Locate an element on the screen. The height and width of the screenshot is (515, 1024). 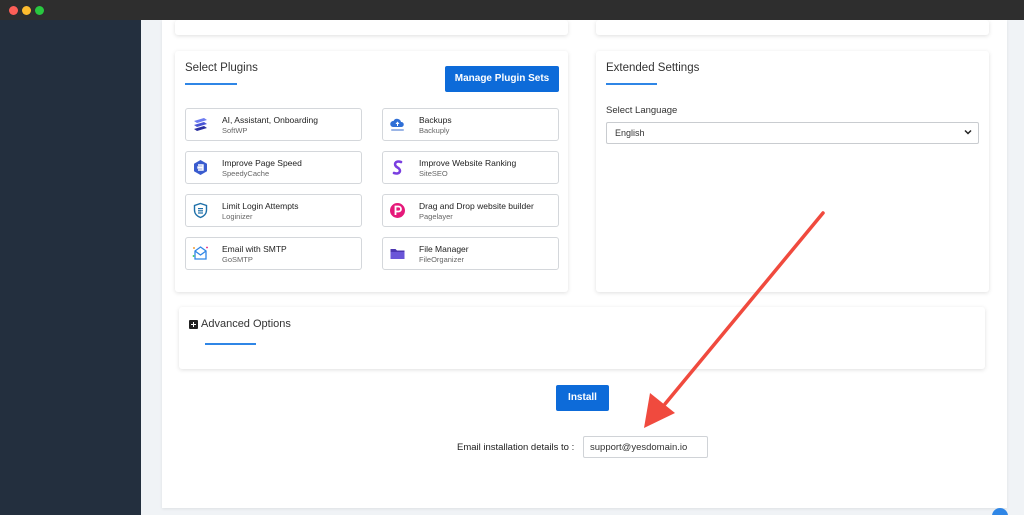
window-titlebar is located at coordinates (512, 10).